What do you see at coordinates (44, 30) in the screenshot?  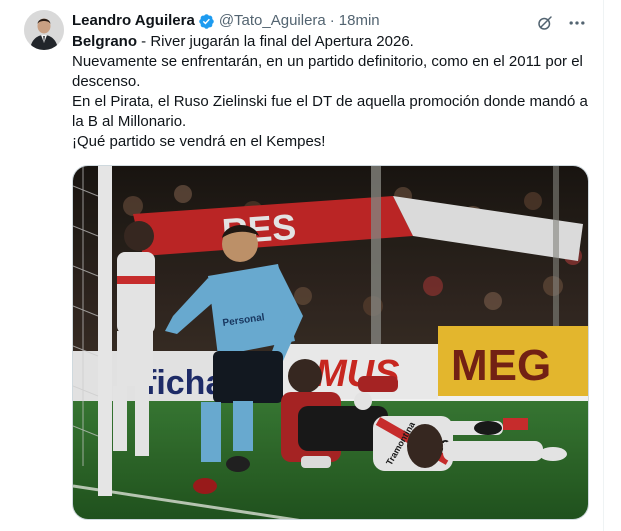 I see `avatar` at bounding box center [44, 30].